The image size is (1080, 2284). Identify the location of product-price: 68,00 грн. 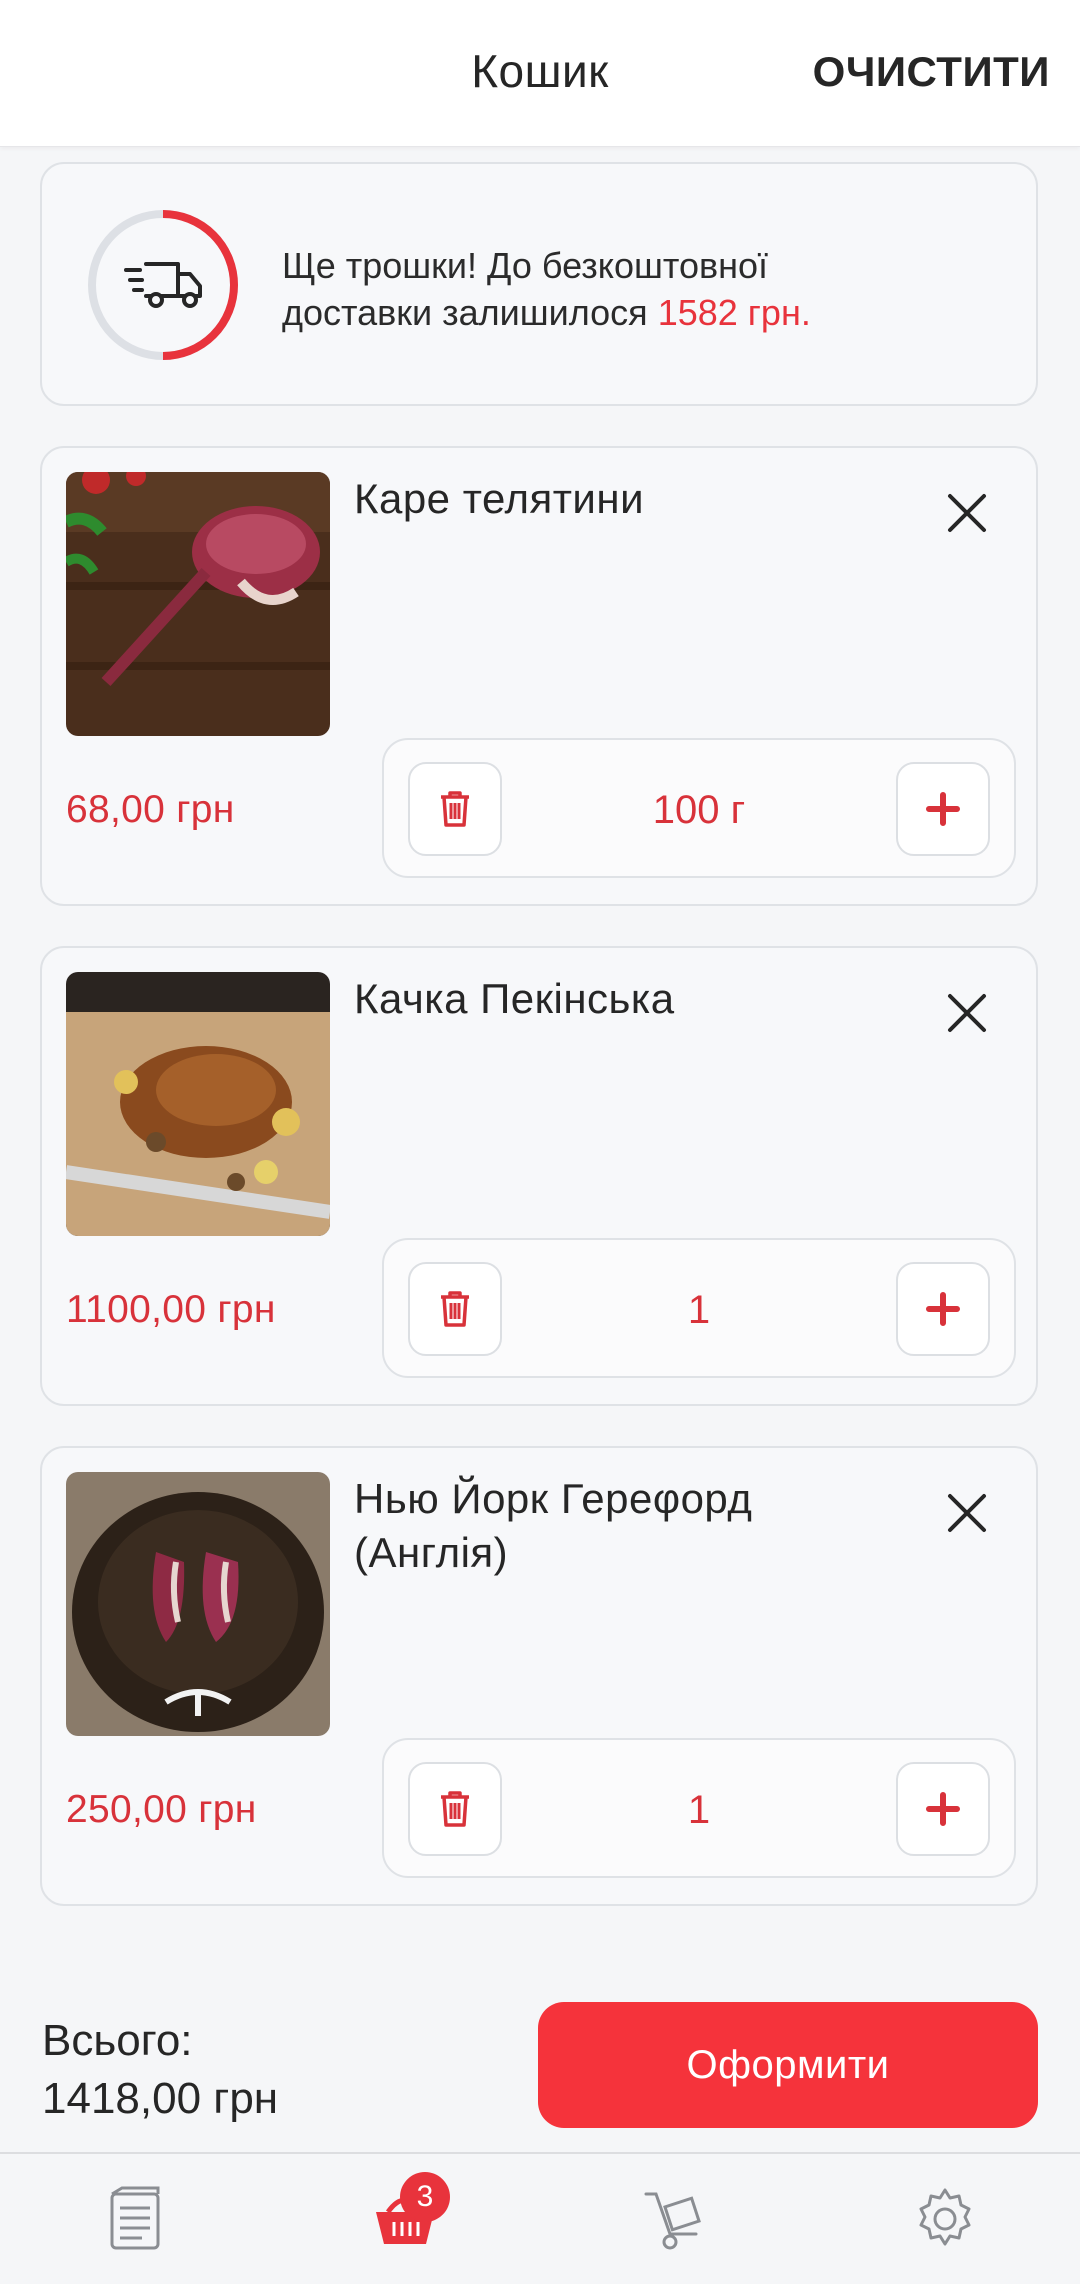
(150, 809).